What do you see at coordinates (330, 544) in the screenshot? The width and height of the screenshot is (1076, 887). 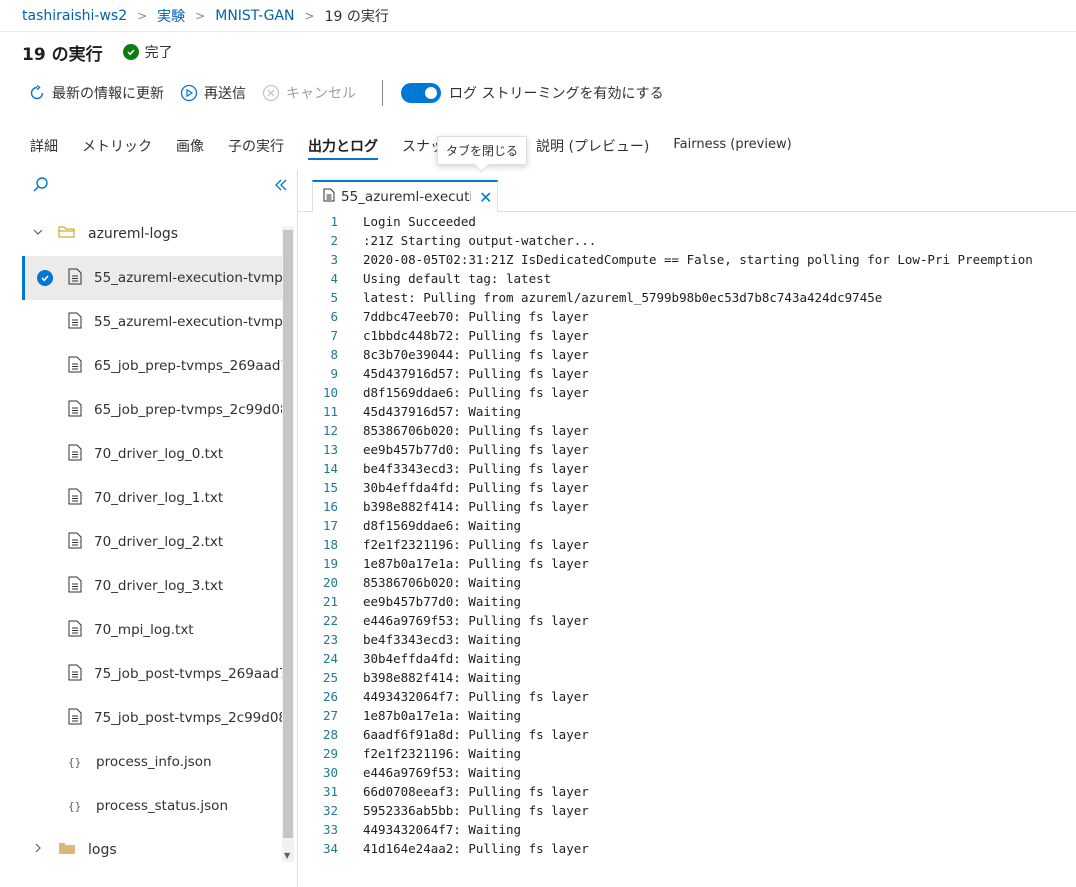 I see `line-number: 18` at bounding box center [330, 544].